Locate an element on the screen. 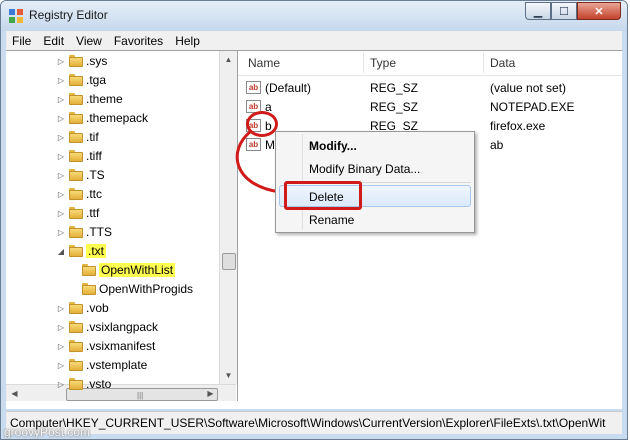 This screenshot has width=630, height=442. menu-bar: File Edit View Favorites Help is located at coordinates (314, 40).